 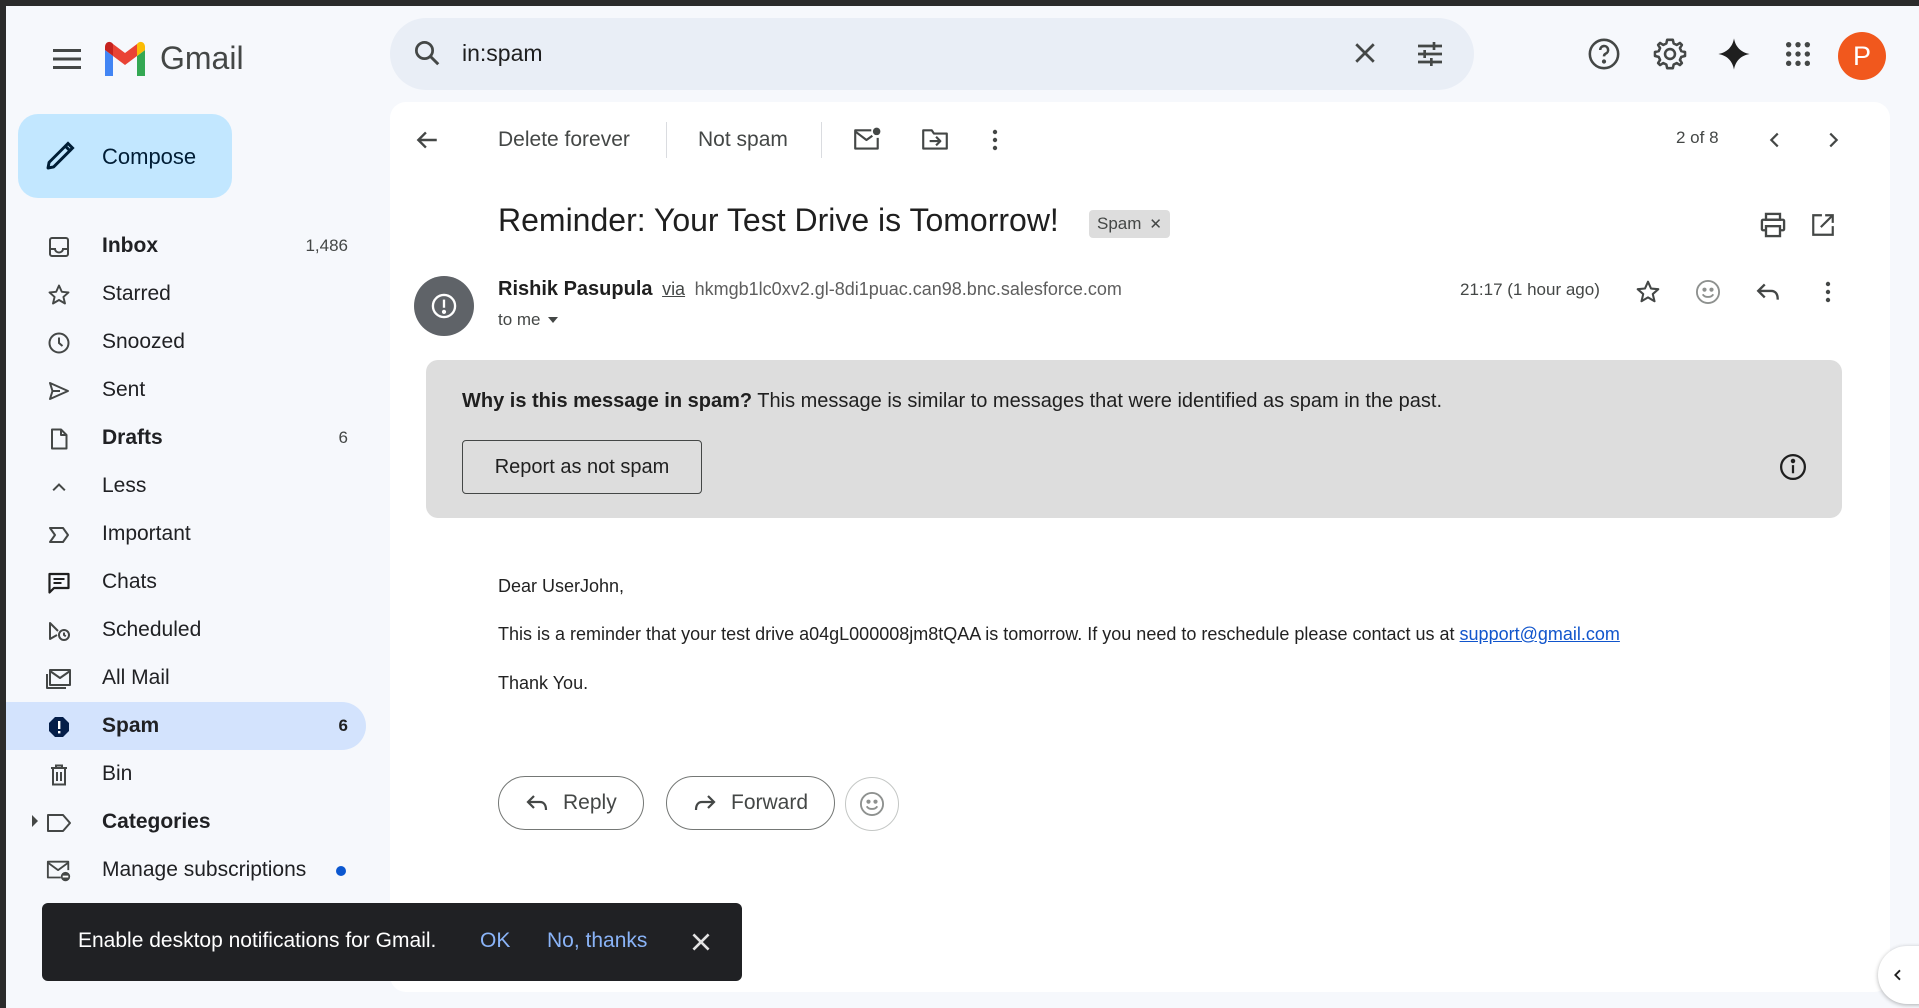 I want to click on sidebar-item-important: Important, so click(x=186, y=534).